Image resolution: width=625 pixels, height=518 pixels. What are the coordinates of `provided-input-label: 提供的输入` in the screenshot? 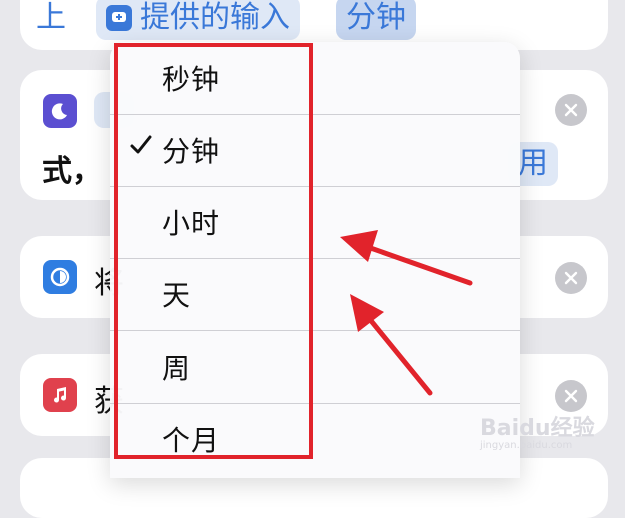 It's located at (215, 17).